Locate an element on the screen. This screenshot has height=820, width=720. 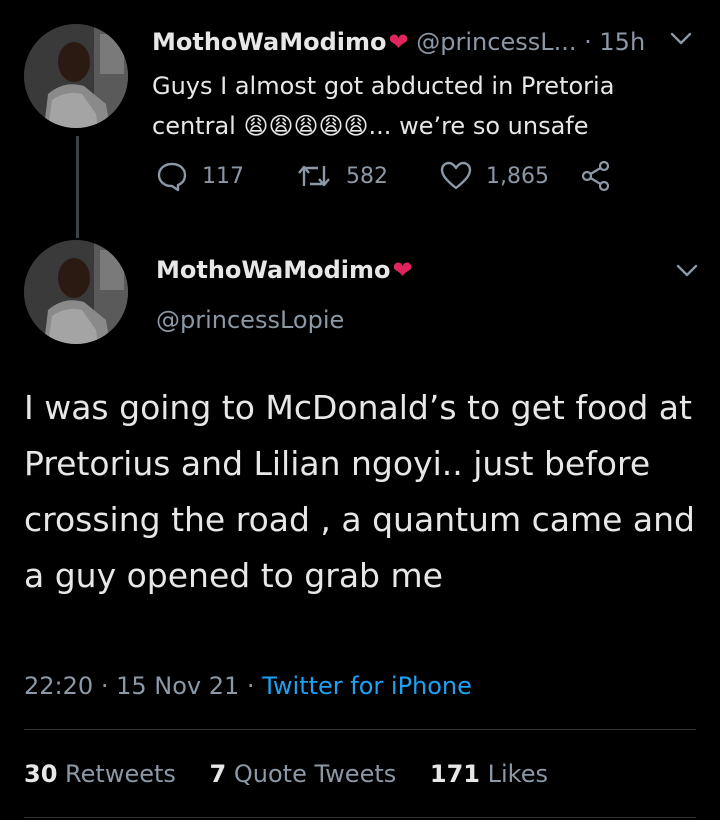
likes-stat: 171 Likes is located at coordinates (489, 774).